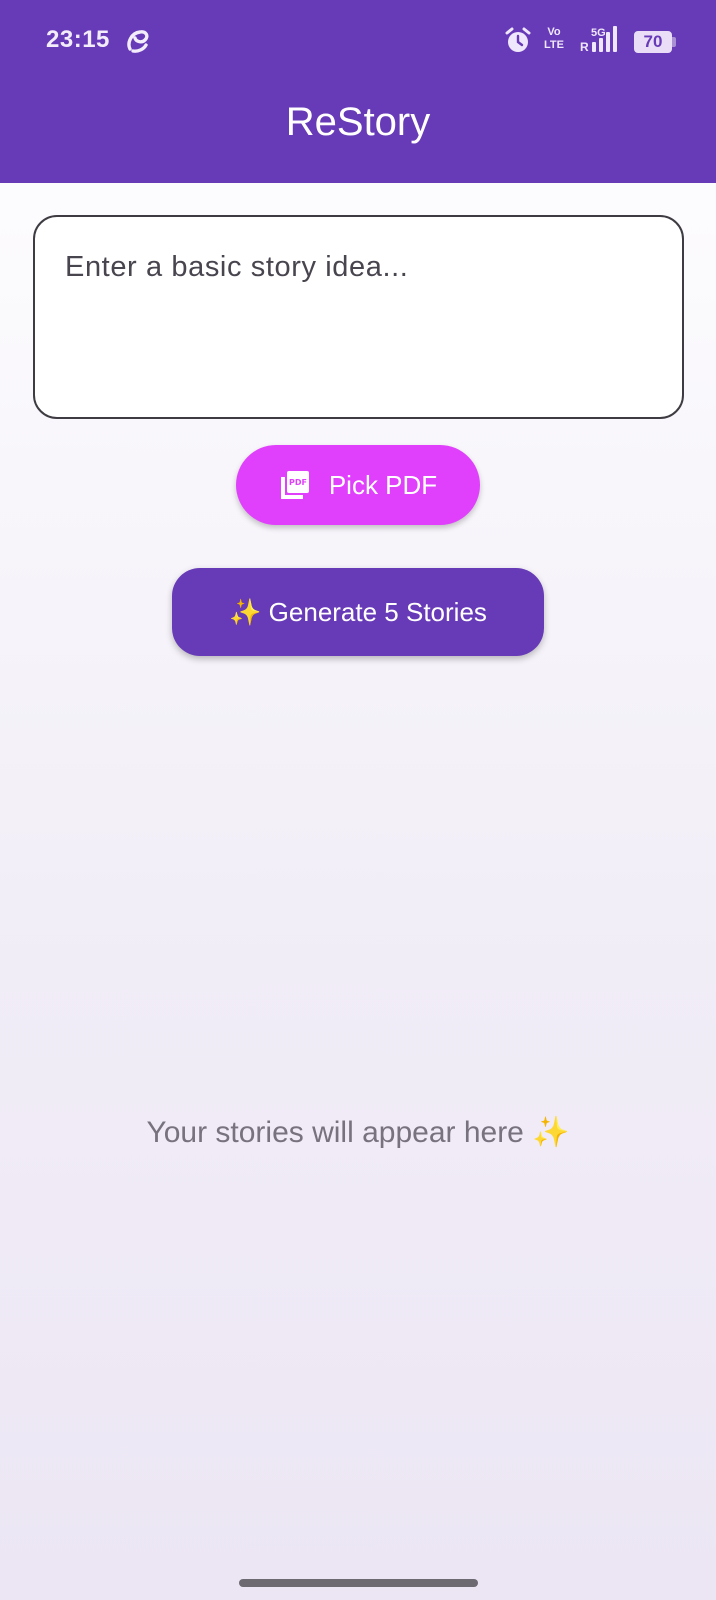  What do you see at coordinates (298, 482) in the screenshot?
I see `svg-text: PDF` at bounding box center [298, 482].